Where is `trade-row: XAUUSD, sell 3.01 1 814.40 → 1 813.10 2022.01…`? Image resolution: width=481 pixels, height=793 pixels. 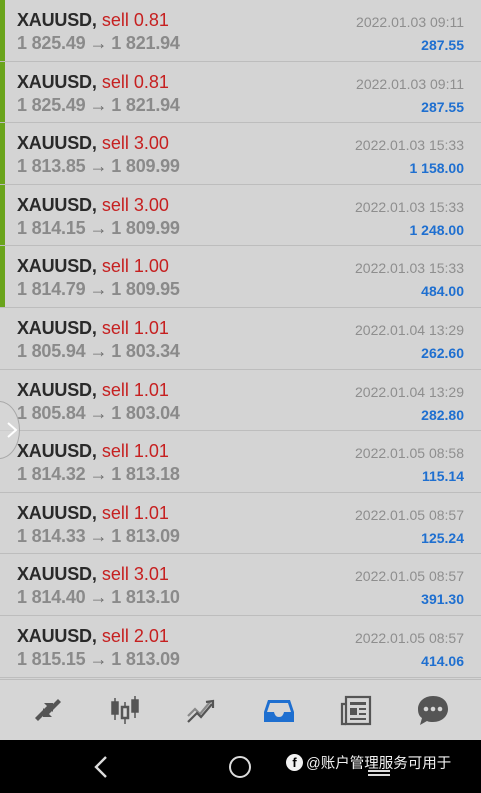
trade-row: XAUUSD, sell 3.01 1 814.40 → 1 813.10 2022.01… is located at coordinates (240, 585).